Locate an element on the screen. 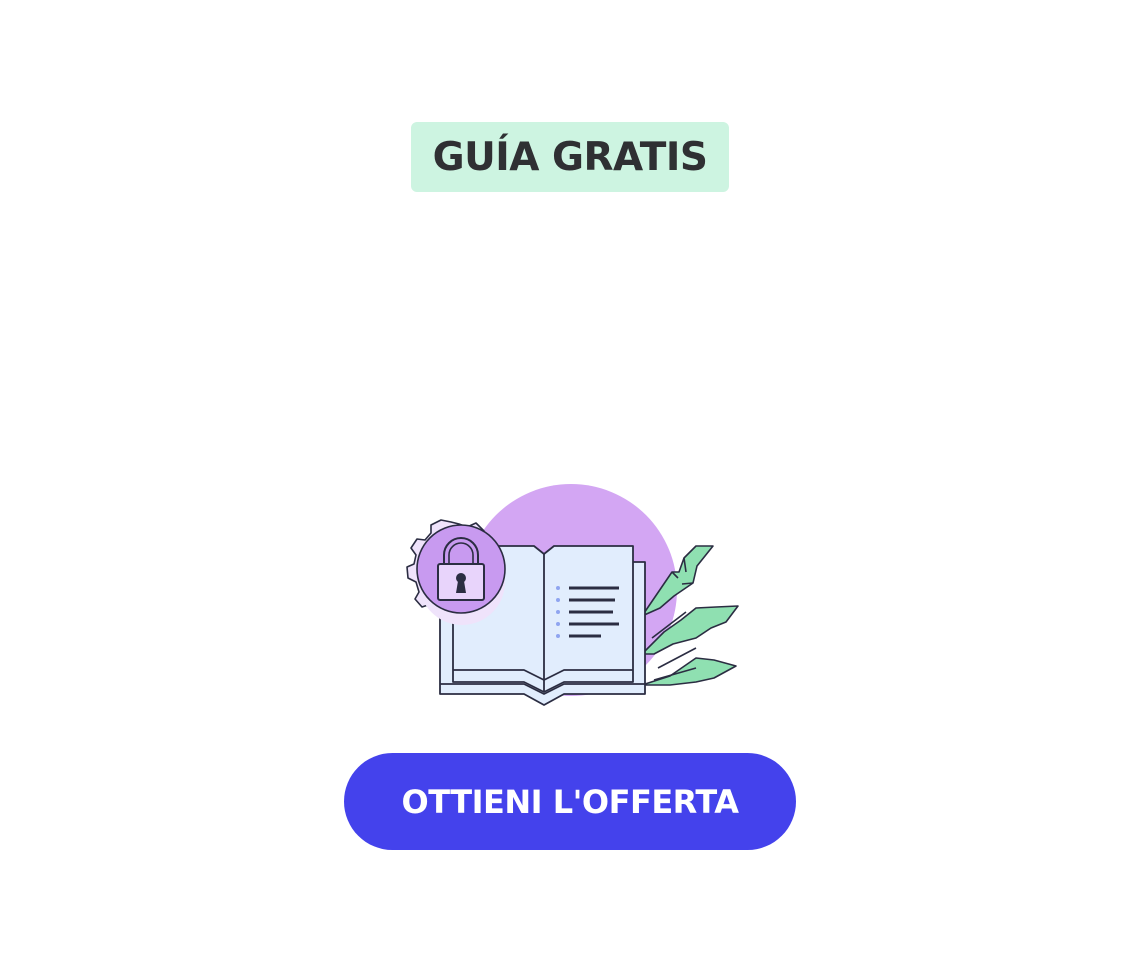 This screenshot has width=1140, height=960. get-offer-button-label: OTTIENI L'OFFERTA is located at coordinates (570, 801).